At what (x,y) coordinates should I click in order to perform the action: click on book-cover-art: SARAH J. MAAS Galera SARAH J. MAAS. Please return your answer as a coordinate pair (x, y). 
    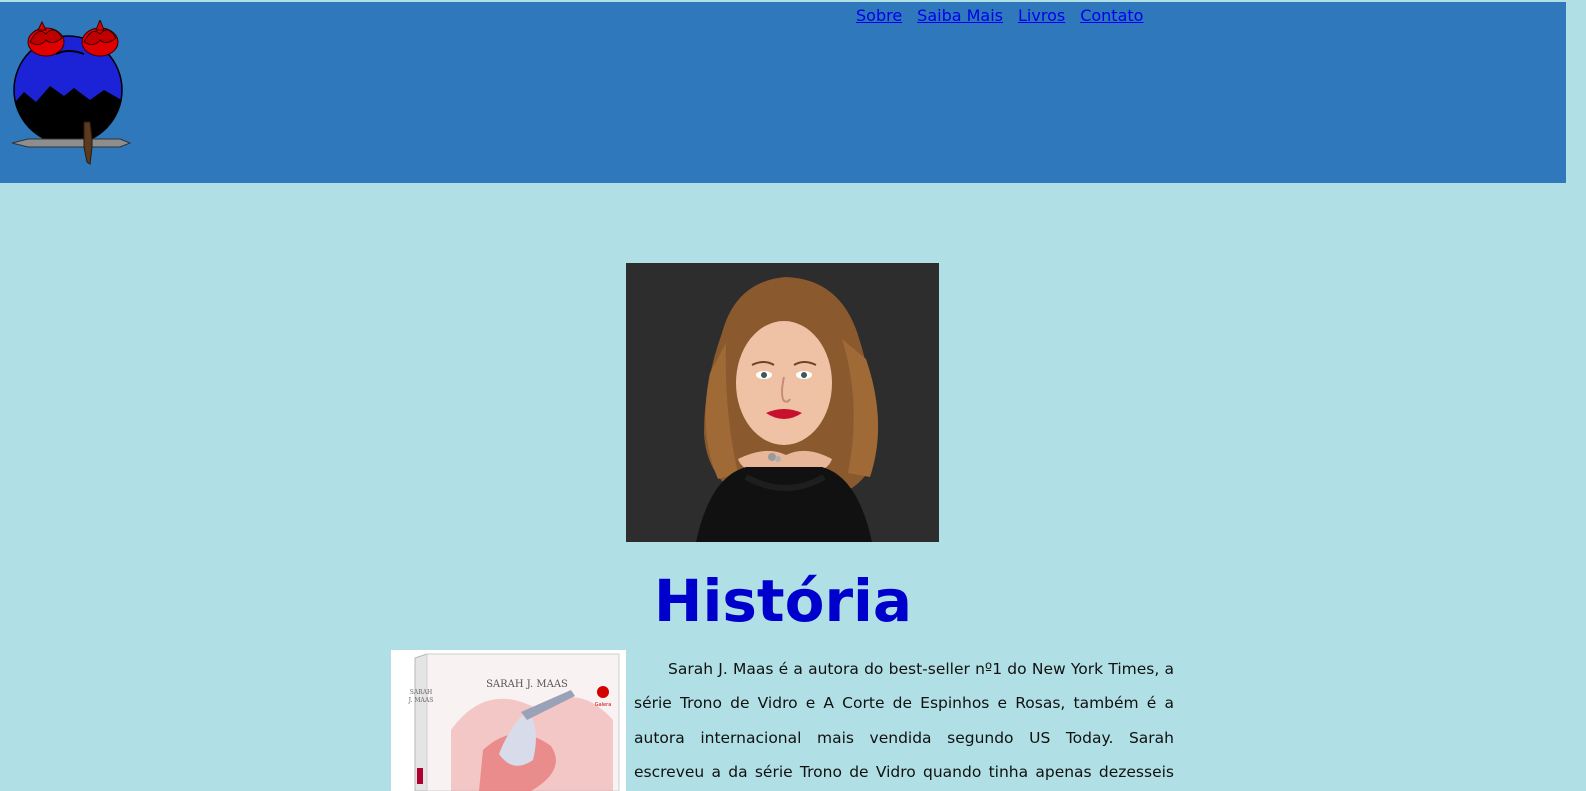
    Looking at the image, I should click on (508, 720).